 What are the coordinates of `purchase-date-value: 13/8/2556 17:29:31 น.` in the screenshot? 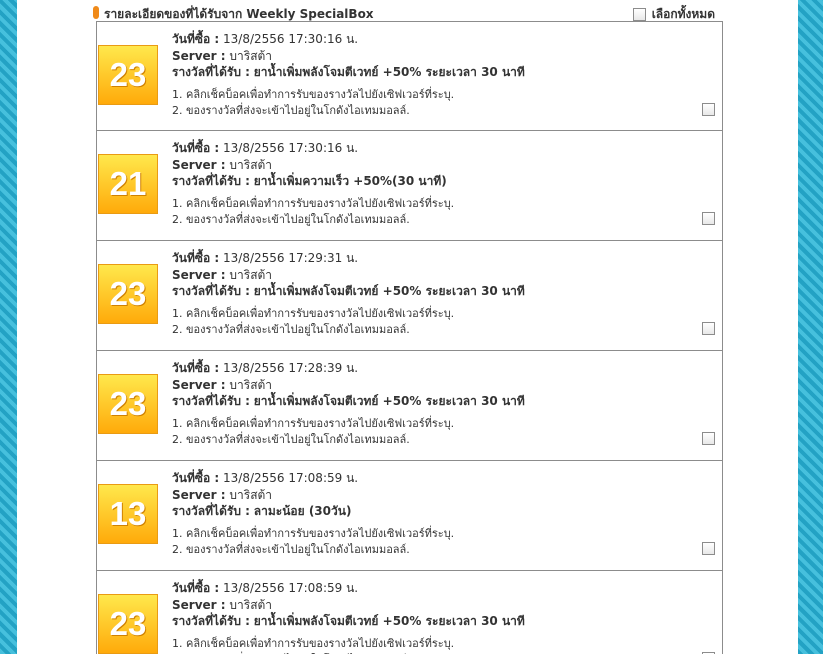 It's located at (291, 258).